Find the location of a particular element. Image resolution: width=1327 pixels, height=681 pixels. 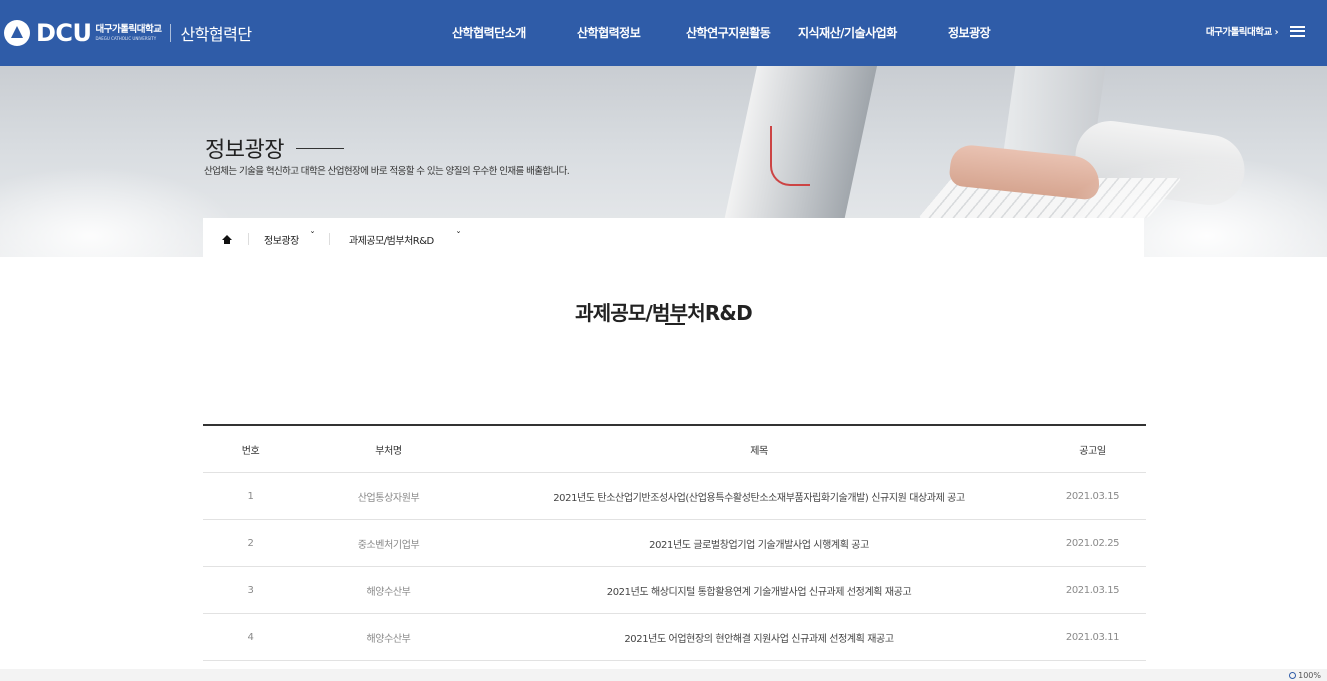

column-header-department: 부처명 is located at coordinates (388, 451).